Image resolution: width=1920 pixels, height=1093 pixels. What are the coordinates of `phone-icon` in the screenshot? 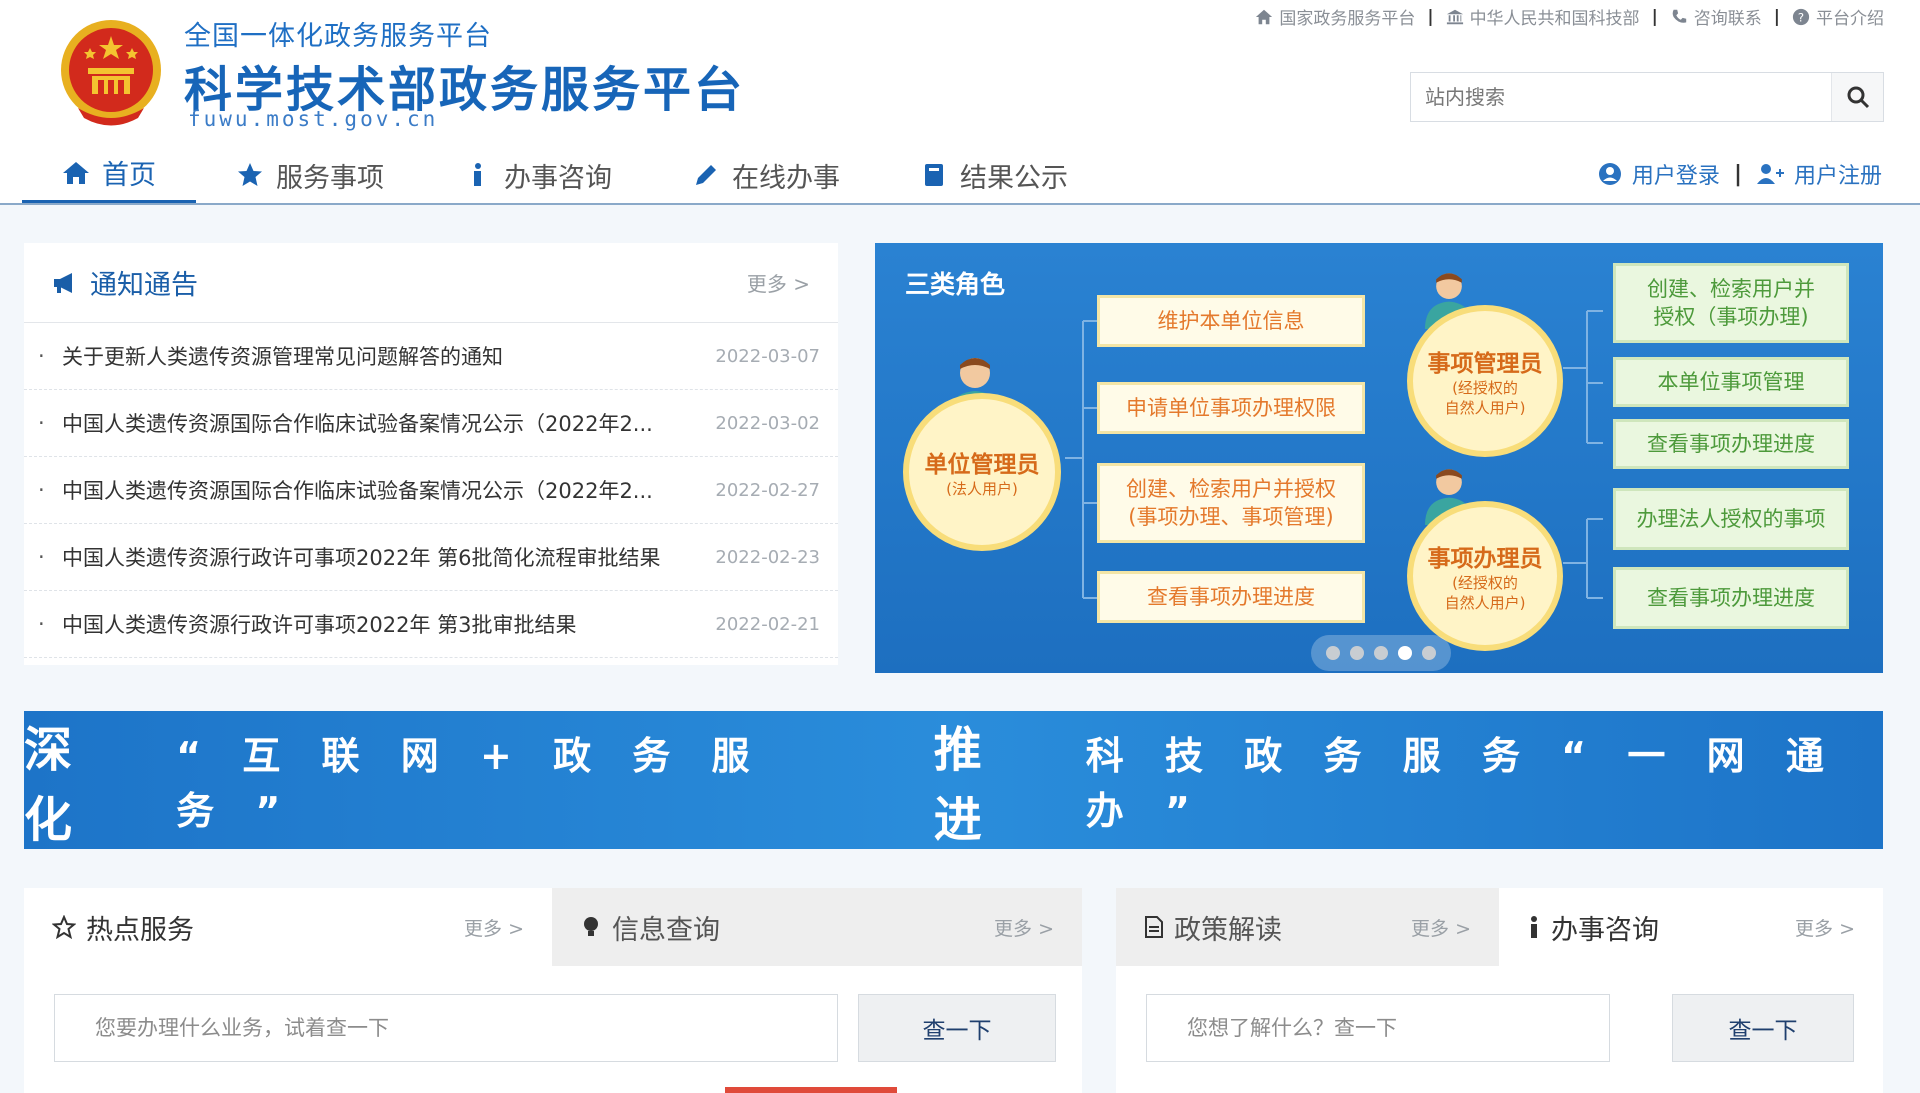 It's located at (1679, 16).